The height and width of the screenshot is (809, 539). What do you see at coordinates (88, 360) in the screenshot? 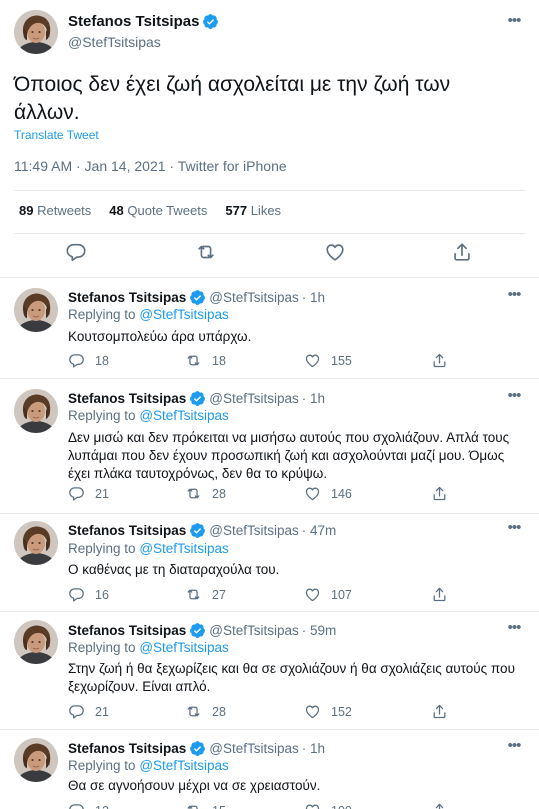
I see `reply-button: 18` at bounding box center [88, 360].